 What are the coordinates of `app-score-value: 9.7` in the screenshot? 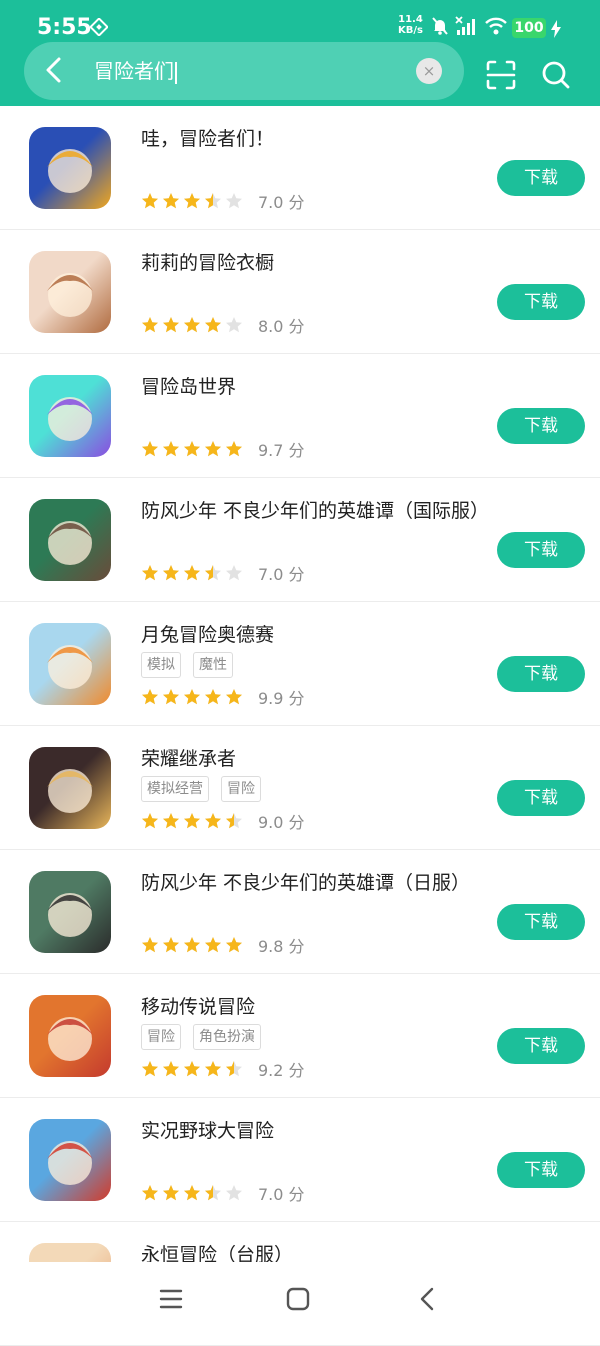 It's located at (271, 450).